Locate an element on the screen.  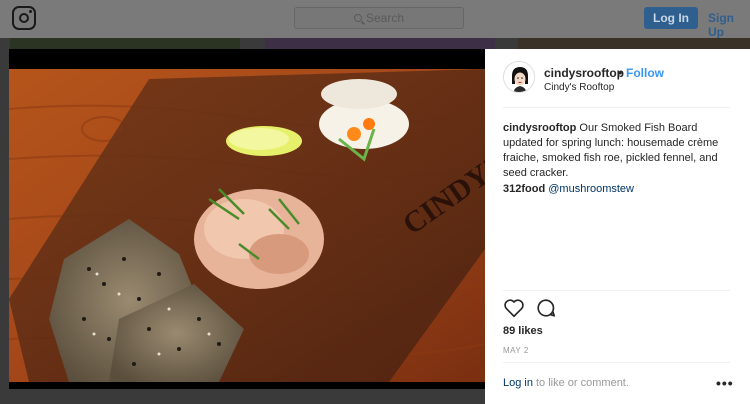
heart-icon is located at coordinates (514, 308).